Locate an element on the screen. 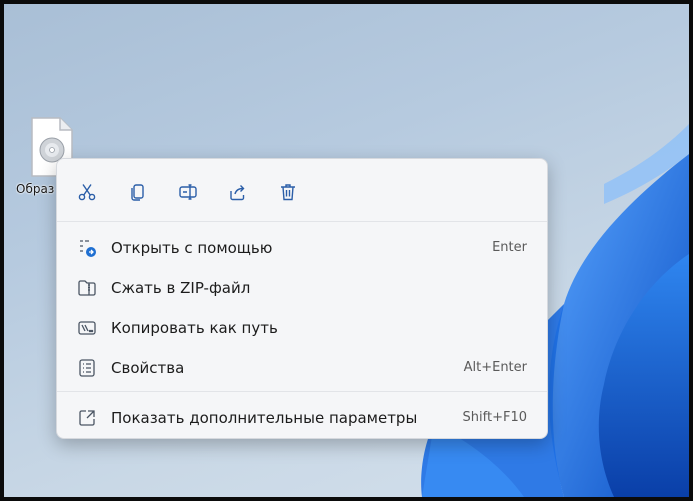 This screenshot has width=693, height=501. context-menu-toolbar is located at coordinates (302, 190).